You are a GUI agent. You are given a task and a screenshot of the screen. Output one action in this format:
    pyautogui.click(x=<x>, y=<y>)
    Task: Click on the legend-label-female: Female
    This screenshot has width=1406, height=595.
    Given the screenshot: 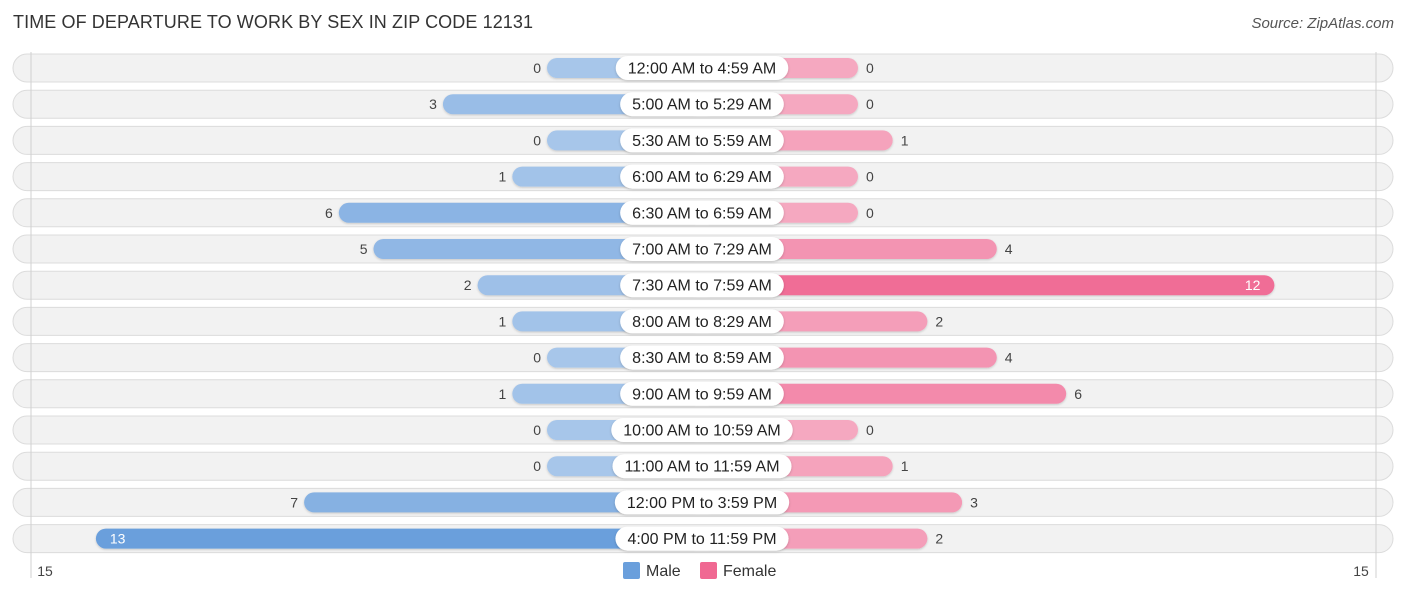 What is the action you would take?
    pyautogui.click(x=749, y=571)
    